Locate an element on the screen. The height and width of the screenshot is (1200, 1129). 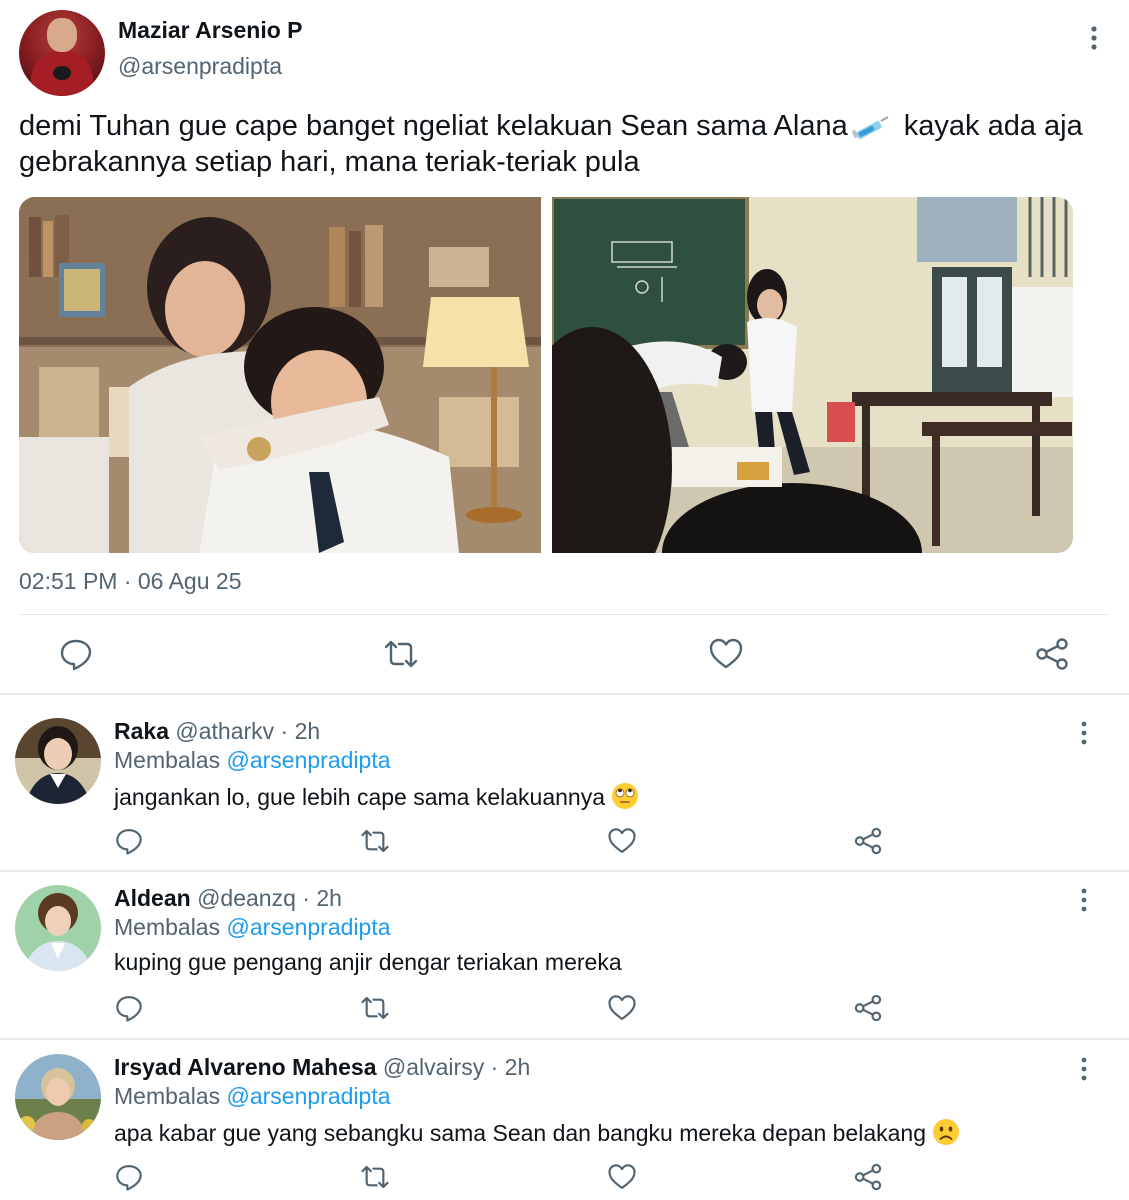
reply-header: Aldean @deanzq · 2h is located at coordinates (228, 898).